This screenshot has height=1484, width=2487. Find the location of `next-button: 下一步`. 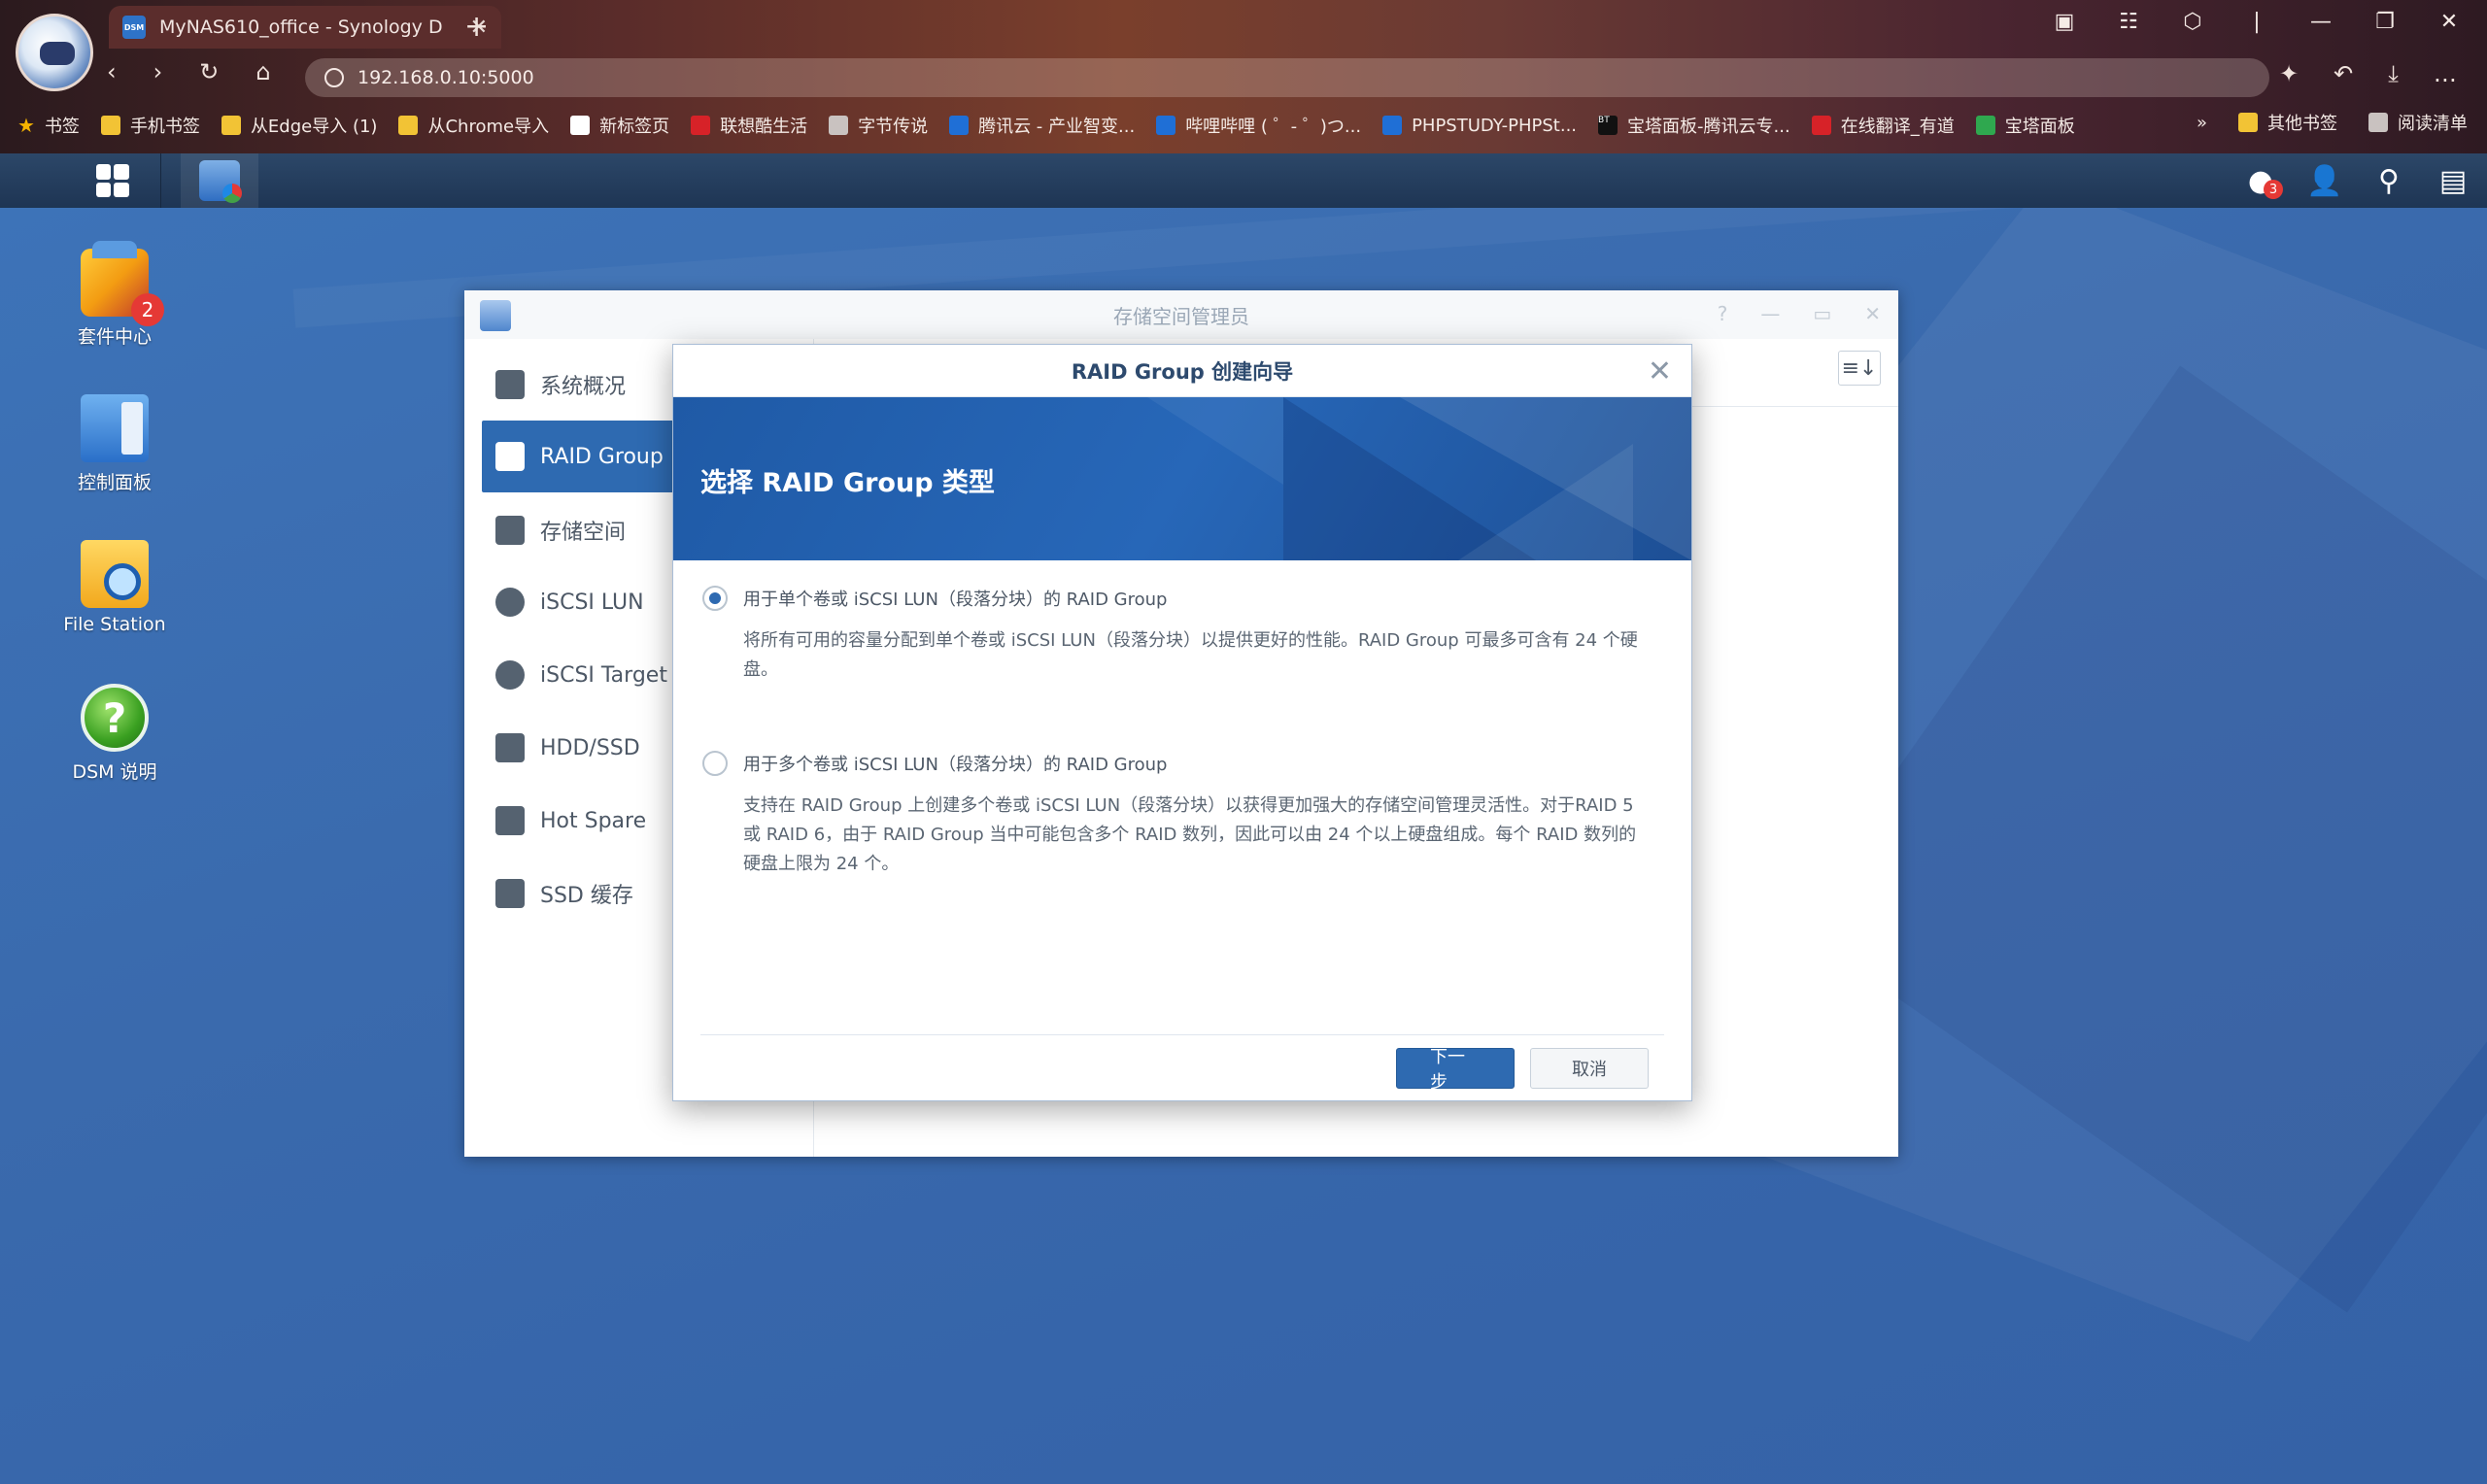

next-button: 下一步 is located at coordinates (1455, 1070).